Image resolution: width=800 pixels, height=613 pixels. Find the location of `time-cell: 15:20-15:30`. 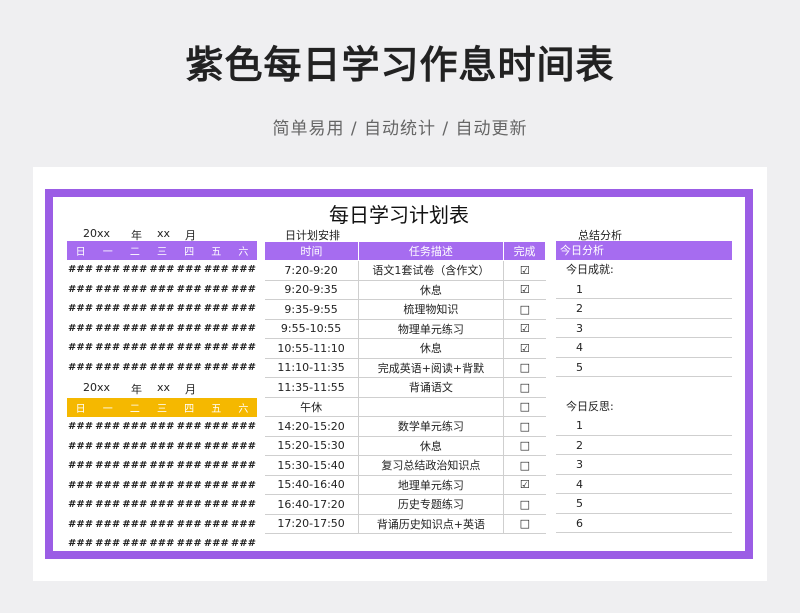

time-cell: 15:20-15:30 is located at coordinates (311, 446).